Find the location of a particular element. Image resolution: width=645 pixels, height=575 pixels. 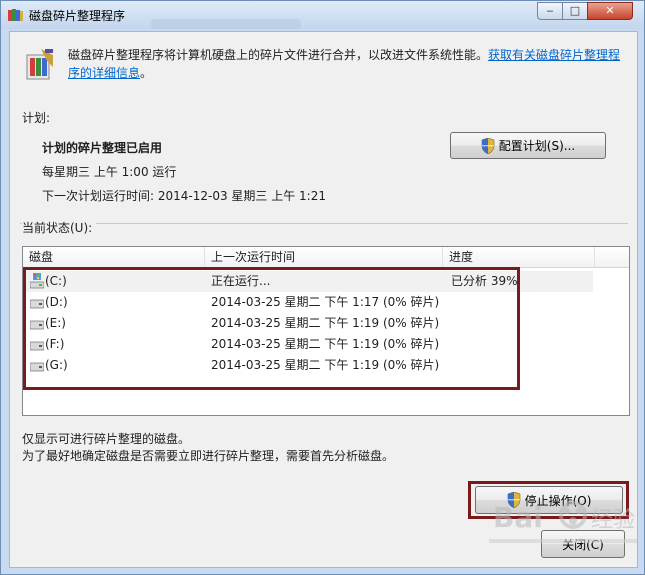

defrag-icon is located at coordinates (39, 64).